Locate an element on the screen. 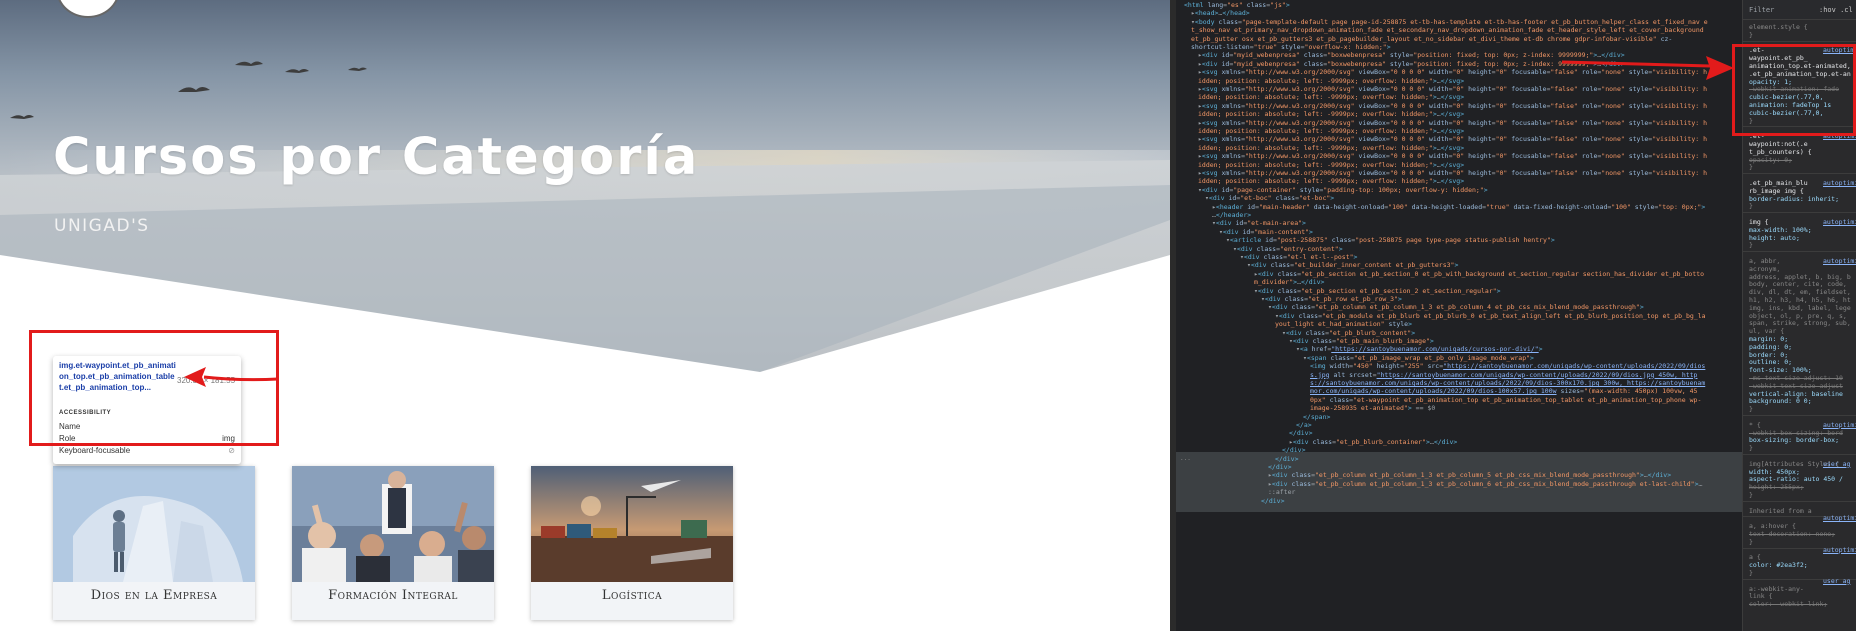 This screenshot has width=1856, height=631. card-image-logistica is located at coordinates (632, 524).